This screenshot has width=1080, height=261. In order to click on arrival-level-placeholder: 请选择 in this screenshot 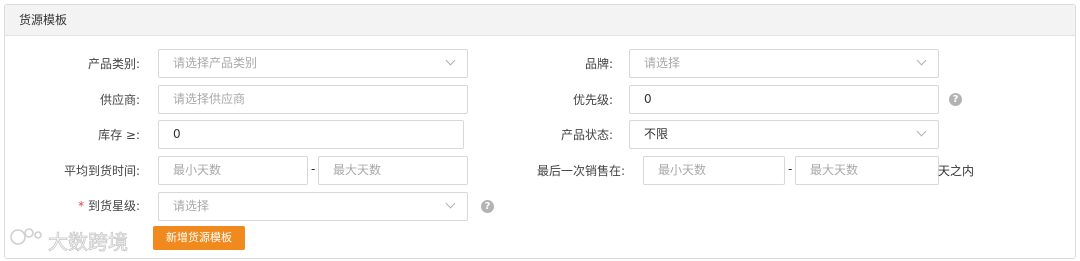, I will do `click(191, 206)`.